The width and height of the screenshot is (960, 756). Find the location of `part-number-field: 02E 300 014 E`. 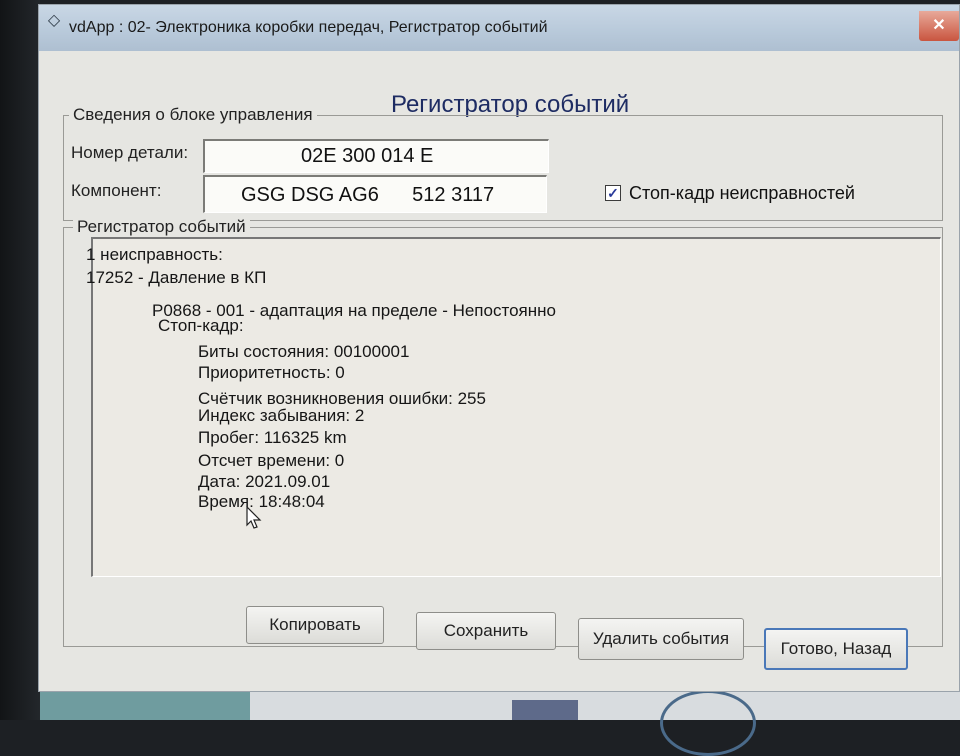

part-number-field: 02E 300 014 E is located at coordinates (376, 156).